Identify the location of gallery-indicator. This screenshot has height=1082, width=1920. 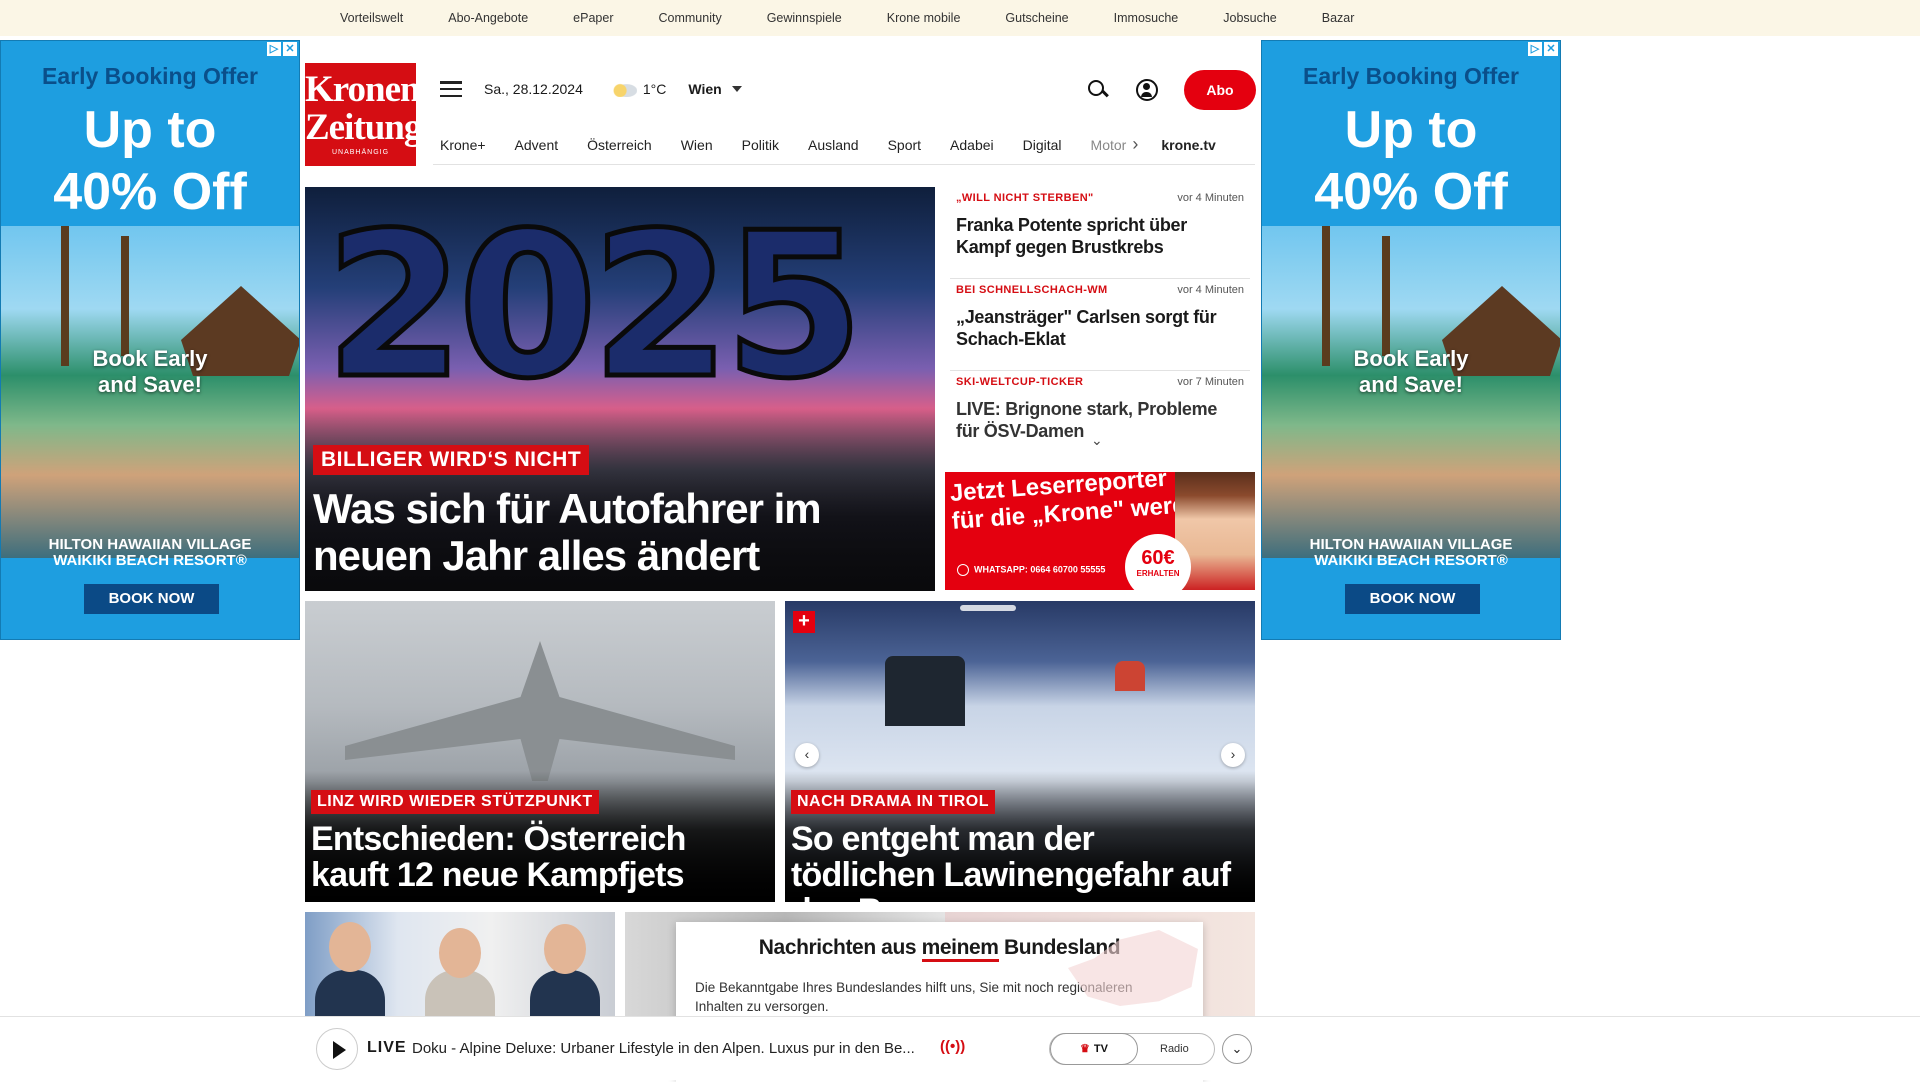
(988, 608).